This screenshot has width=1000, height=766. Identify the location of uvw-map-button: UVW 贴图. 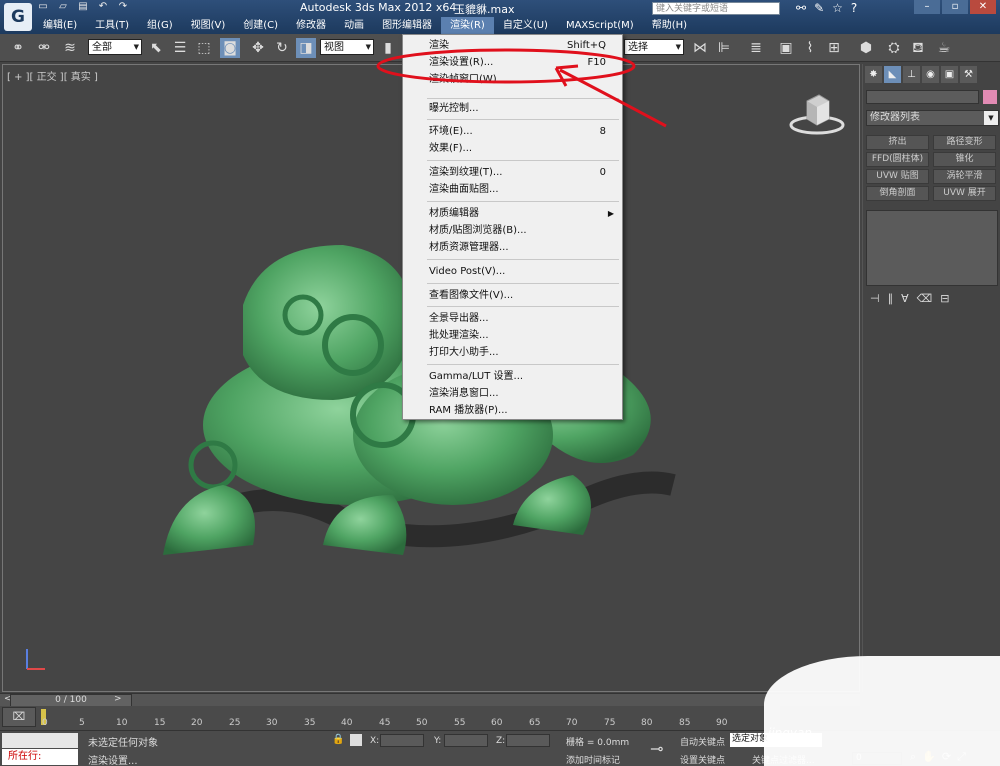
(897, 176).